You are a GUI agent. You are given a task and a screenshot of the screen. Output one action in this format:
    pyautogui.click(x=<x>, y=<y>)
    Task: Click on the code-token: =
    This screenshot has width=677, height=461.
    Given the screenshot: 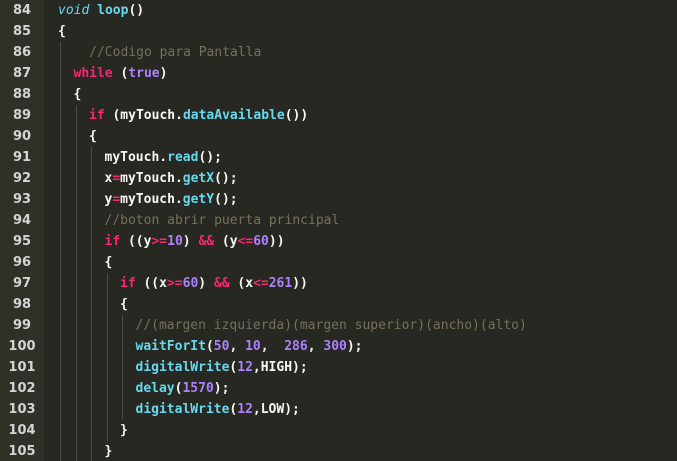 What is the action you would take?
    pyautogui.click(x=116, y=199)
    